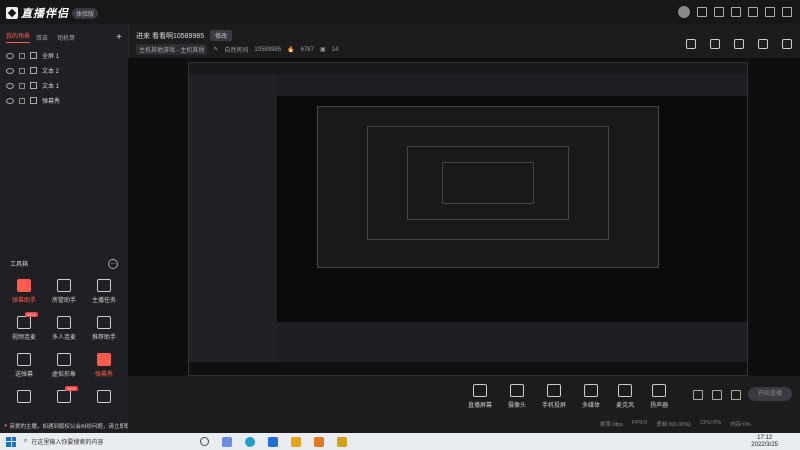 The width and height of the screenshot is (800, 450). Describe the element at coordinates (104, 291) in the screenshot. I see `tool-item: 主播任务` at that location.